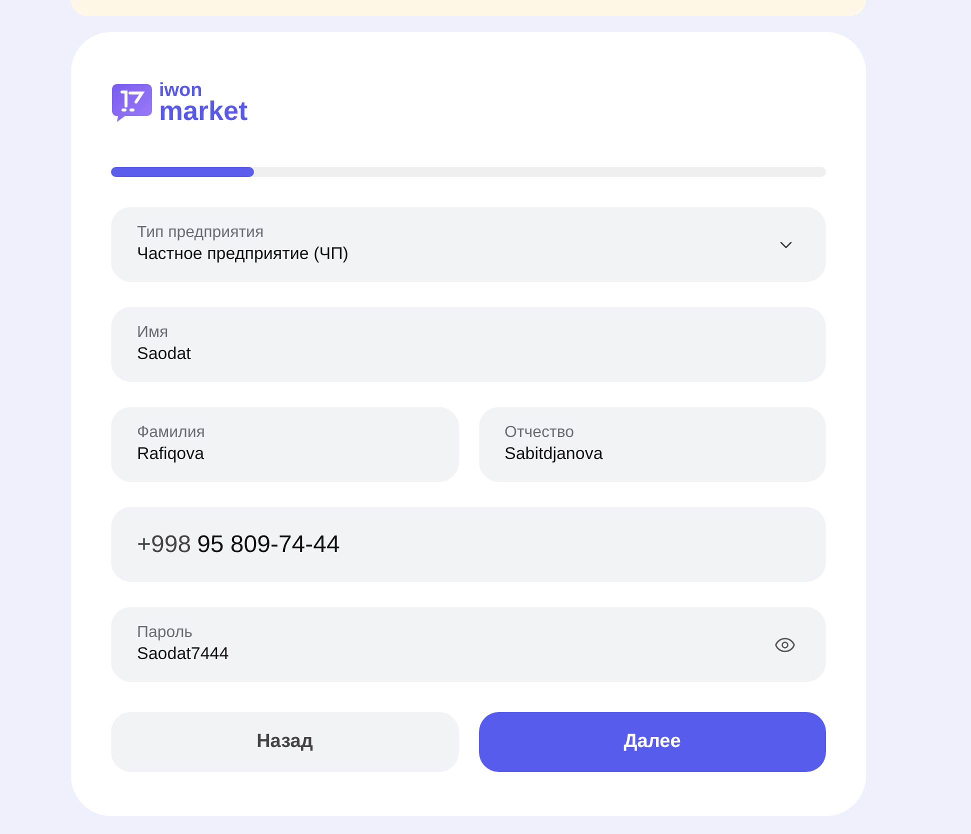 The image size is (971, 834). What do you see at coordinates (203, 110) in the screenshot?
I see `logo-text: market` at bounding box center [203, 110].